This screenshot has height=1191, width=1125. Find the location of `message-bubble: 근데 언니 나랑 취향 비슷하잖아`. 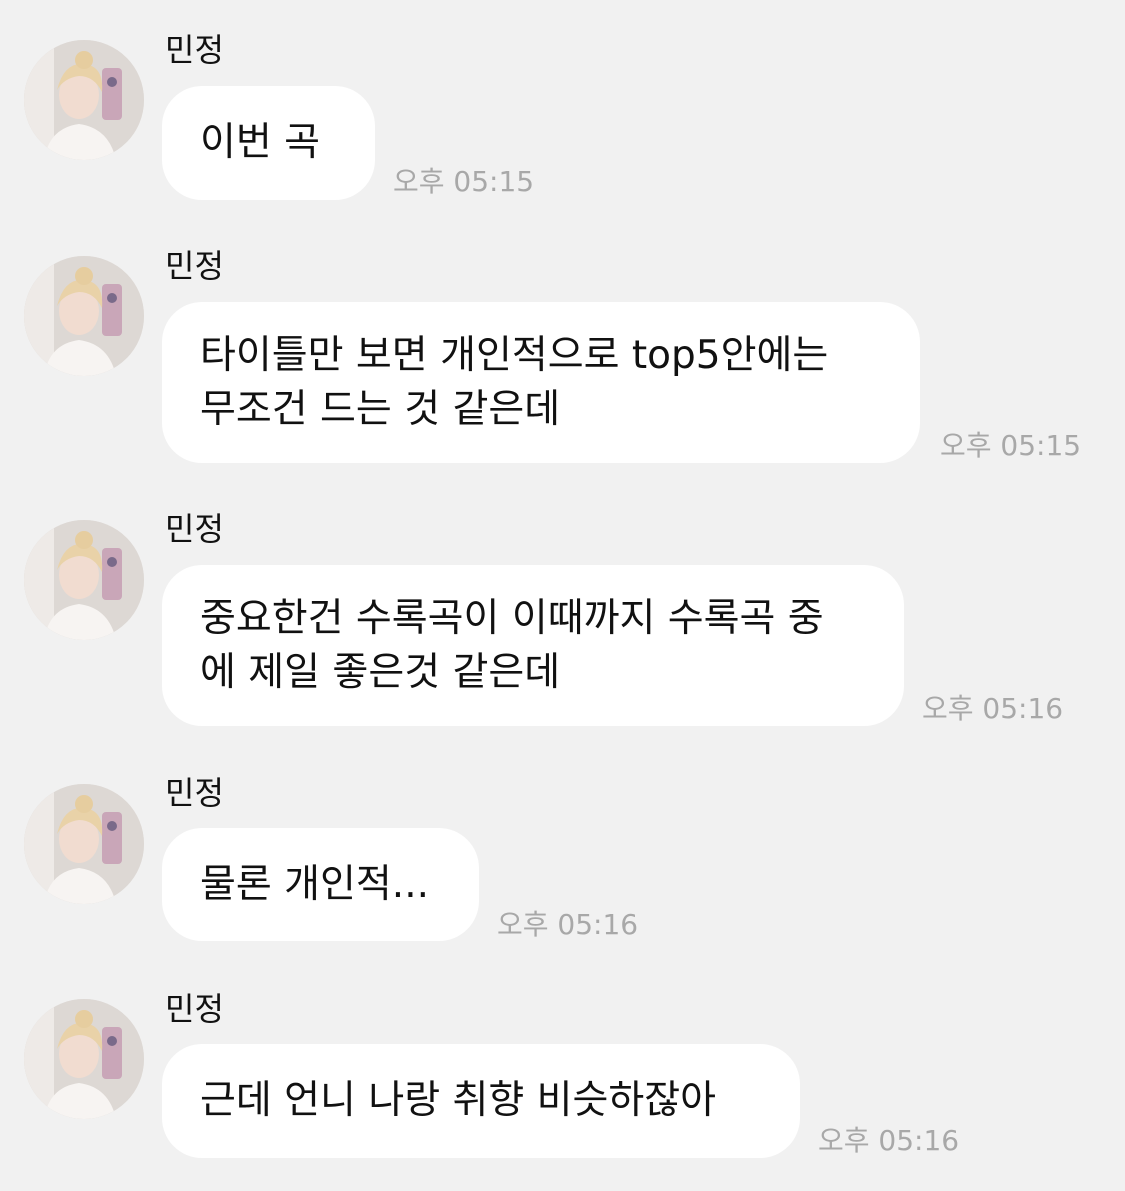

message-bubble: 근데 언니 나랑 취향 비슷하잖아 is located at coordinates (481, 1101).